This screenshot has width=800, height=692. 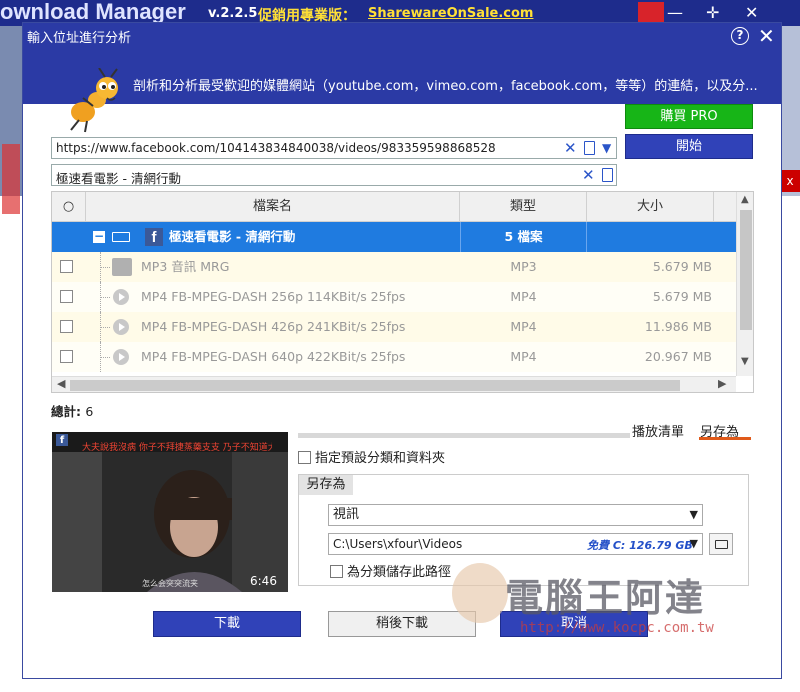 I want to click on active-tab-indicator, so click(x=725, y=438).